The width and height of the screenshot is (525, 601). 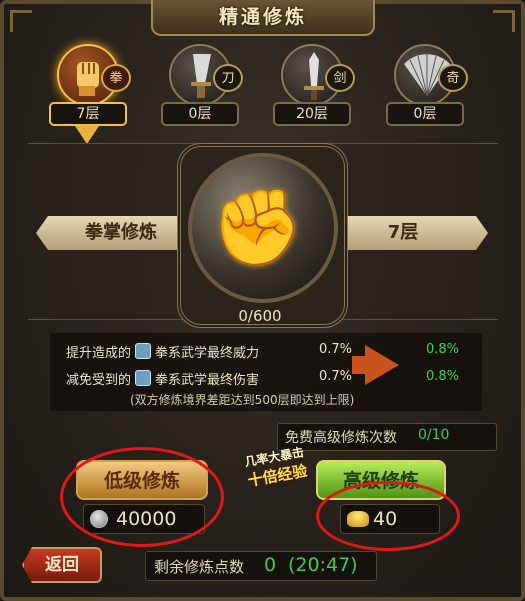 I want to click on tab-badge: 拳, so click(x=116, y=78).